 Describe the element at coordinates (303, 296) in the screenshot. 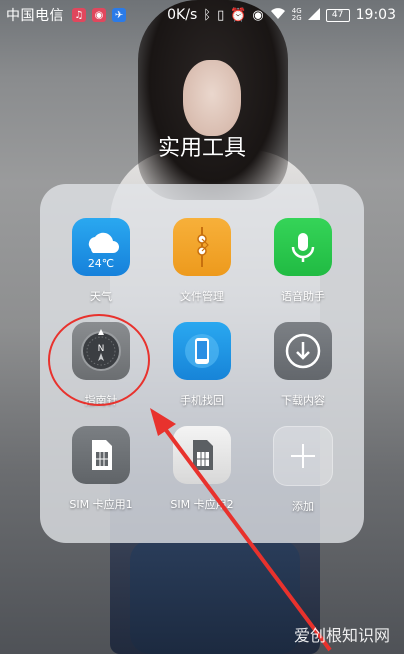

I see `app-label: 语音助手` at that location.